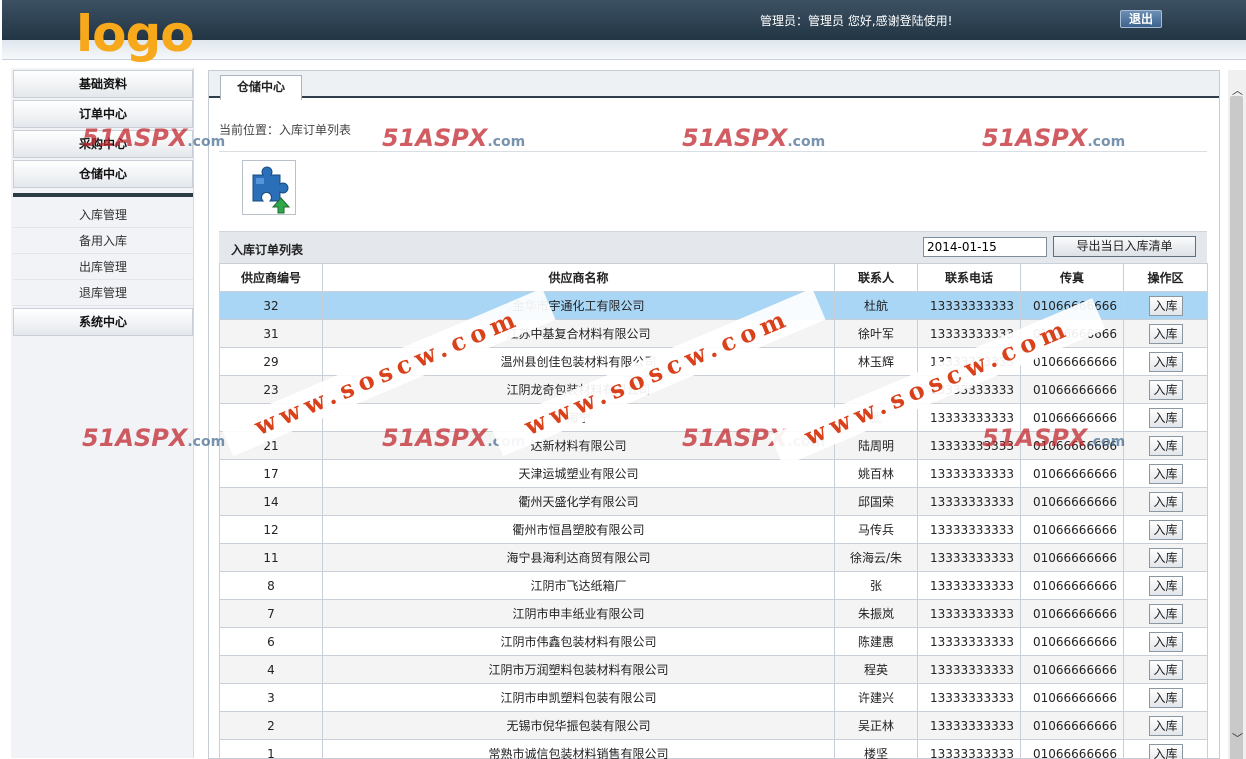 The width and height of the screenshot is (1246, 759). I want to click on cell-supplier-name: 江阴市万润塑料包装材料有限公司, so click(578, 669).